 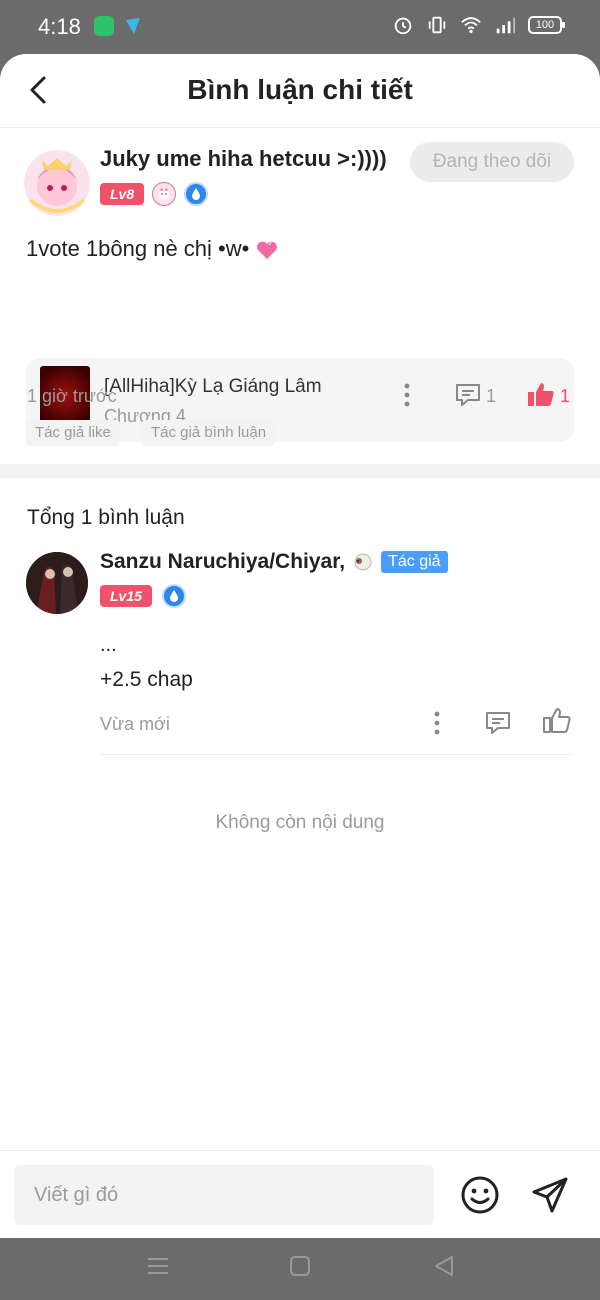 I want to click on user-badges: Lv8, so click(x=154, y=194).